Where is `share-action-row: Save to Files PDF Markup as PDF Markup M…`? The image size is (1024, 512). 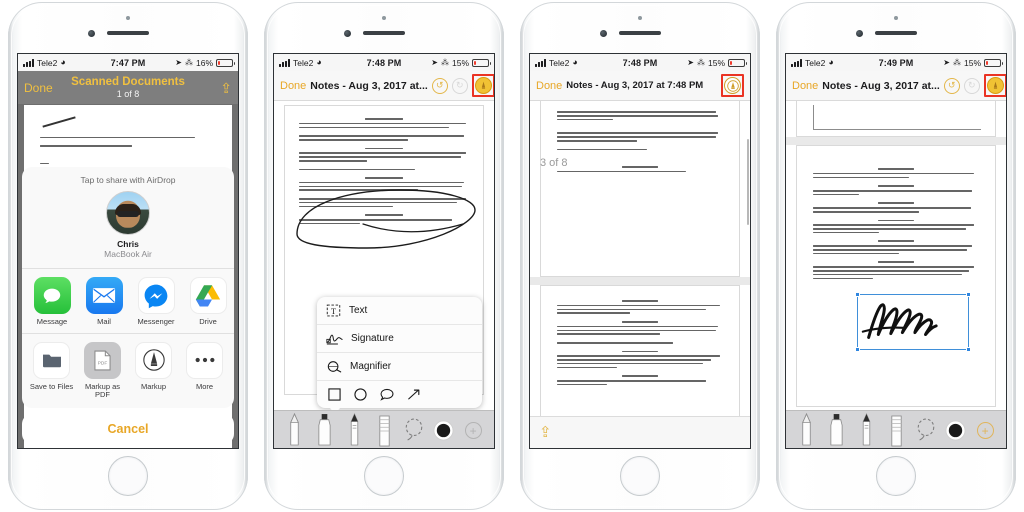
share-action-row: Save to Files PDF Markup as PDF Markup M… is located at coordinates (128, 371).